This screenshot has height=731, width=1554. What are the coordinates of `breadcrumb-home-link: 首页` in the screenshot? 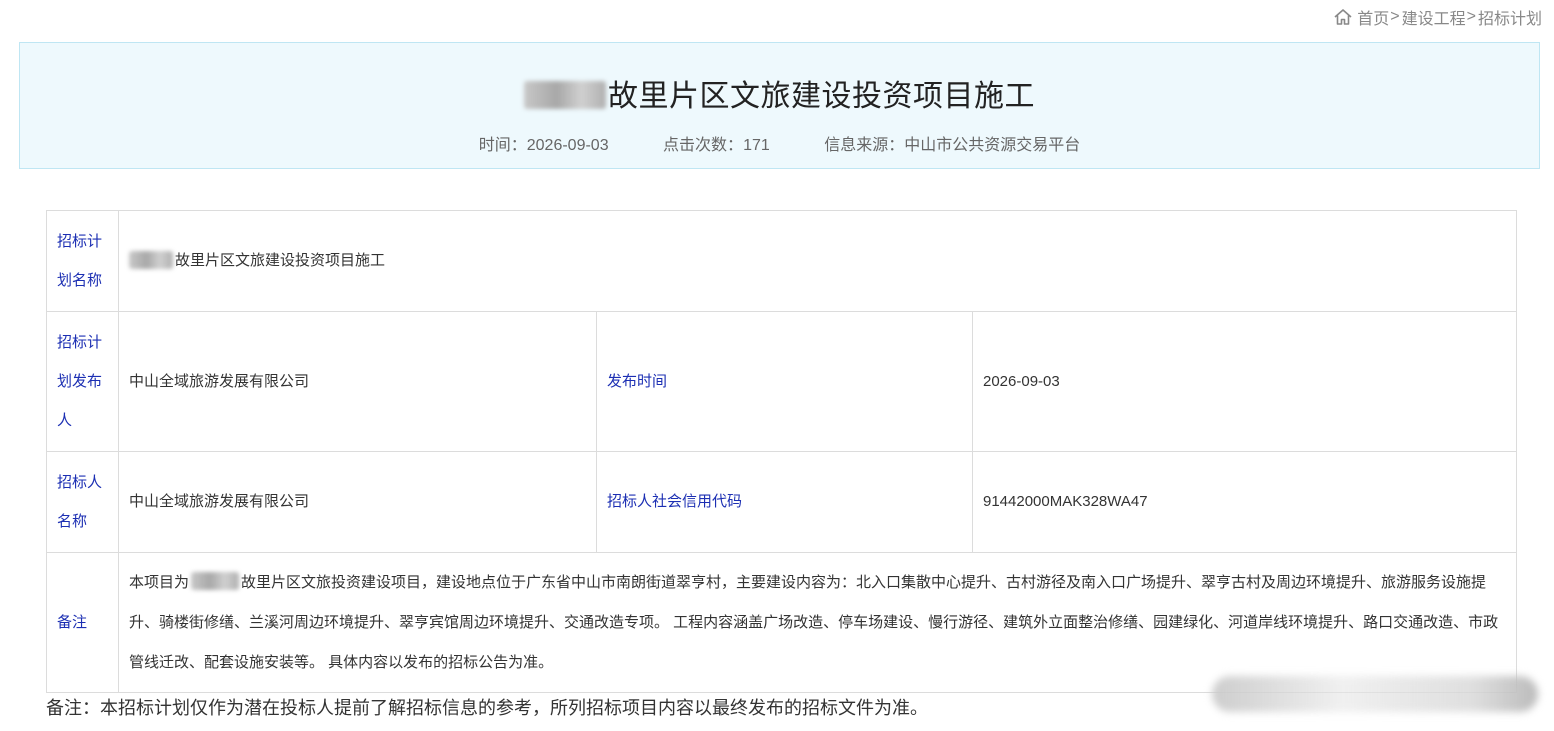 It's located at (1373, 17).